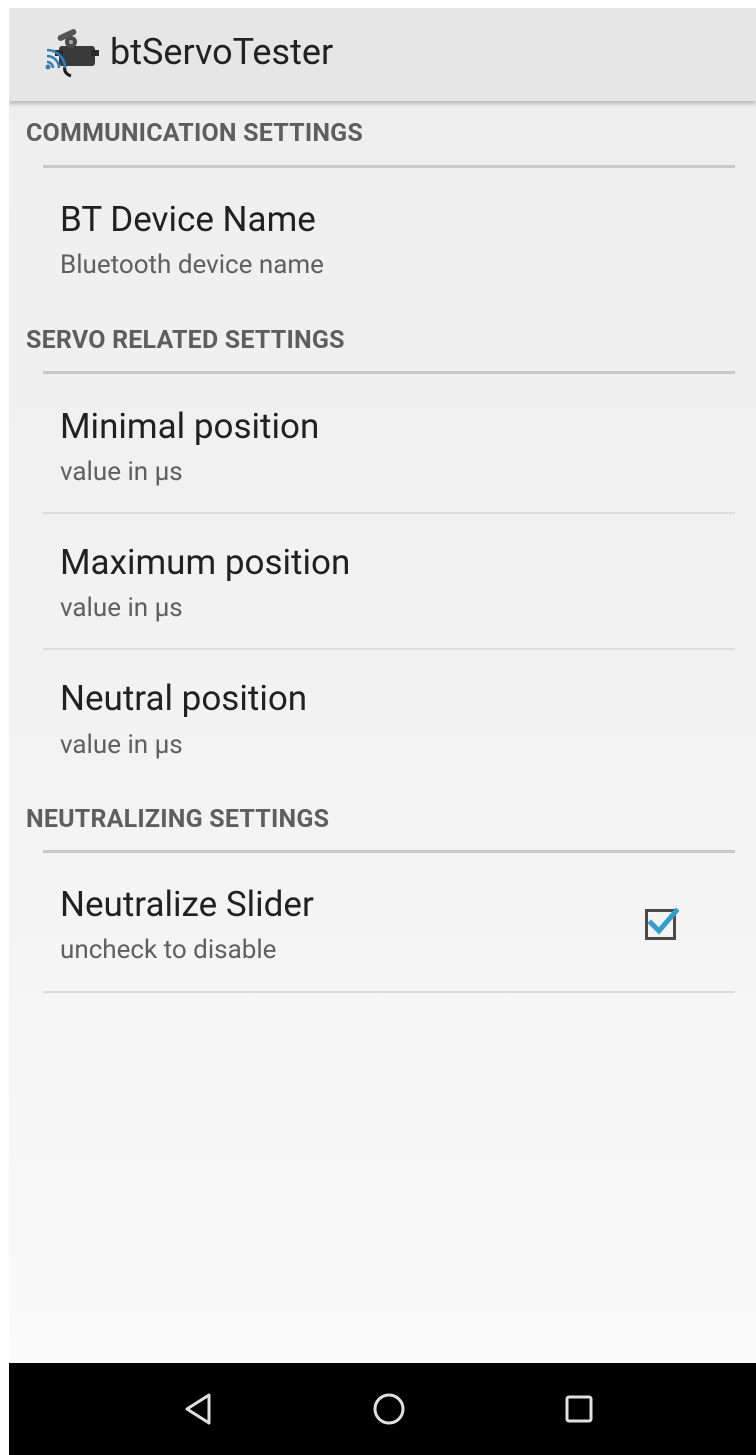 The image size is (756, 1455). I want to click on home-icon, so click(389, 1409).